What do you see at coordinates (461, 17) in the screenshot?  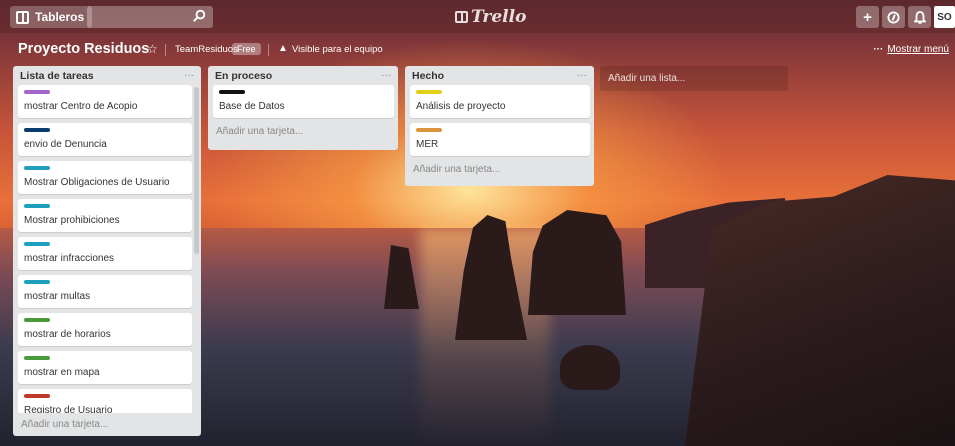 I see `trello-logo-icon` at bounding box center [461, 17].